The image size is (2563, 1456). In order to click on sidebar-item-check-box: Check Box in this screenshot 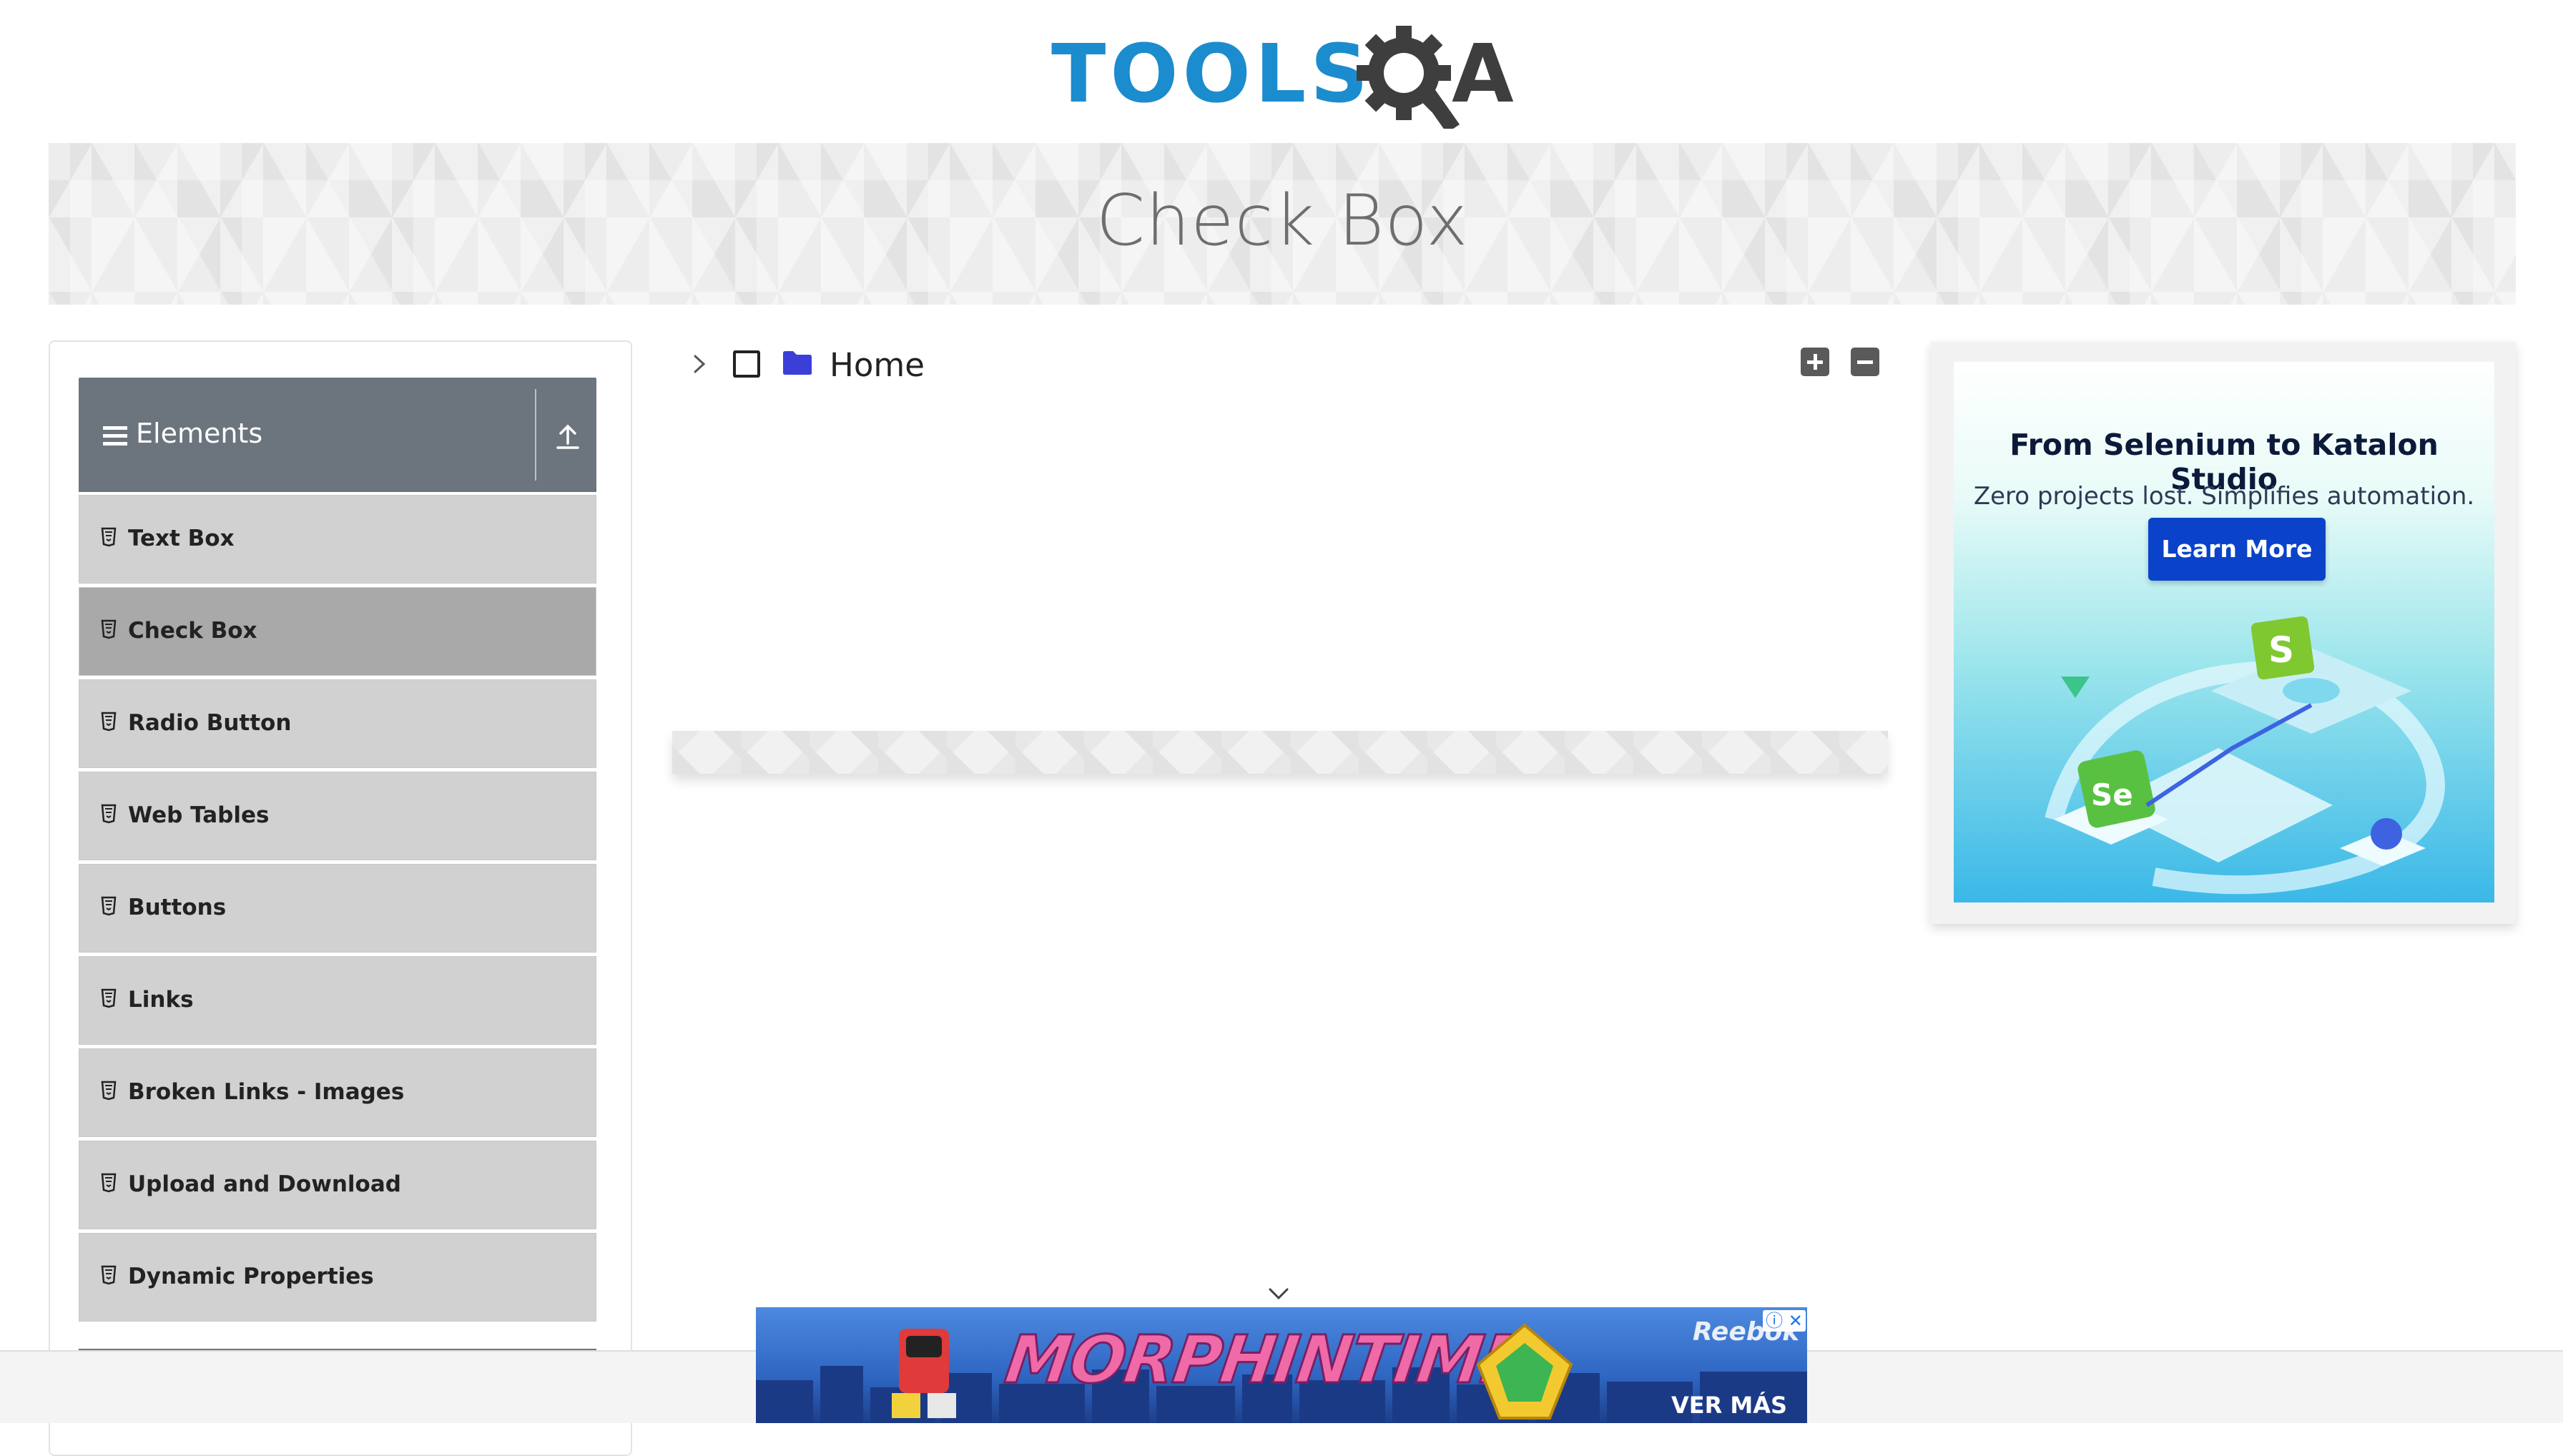, I will do `click(337, 631)`.